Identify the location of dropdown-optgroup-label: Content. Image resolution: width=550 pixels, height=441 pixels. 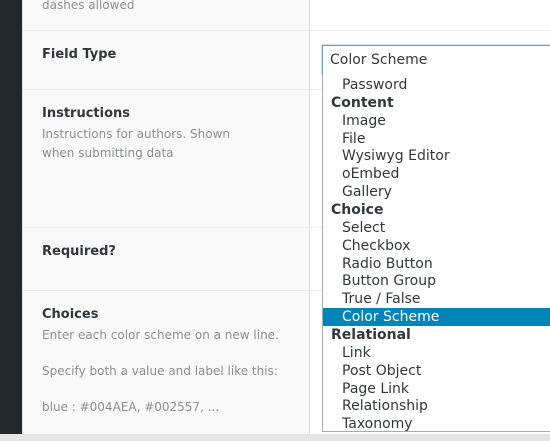
(362, 102).